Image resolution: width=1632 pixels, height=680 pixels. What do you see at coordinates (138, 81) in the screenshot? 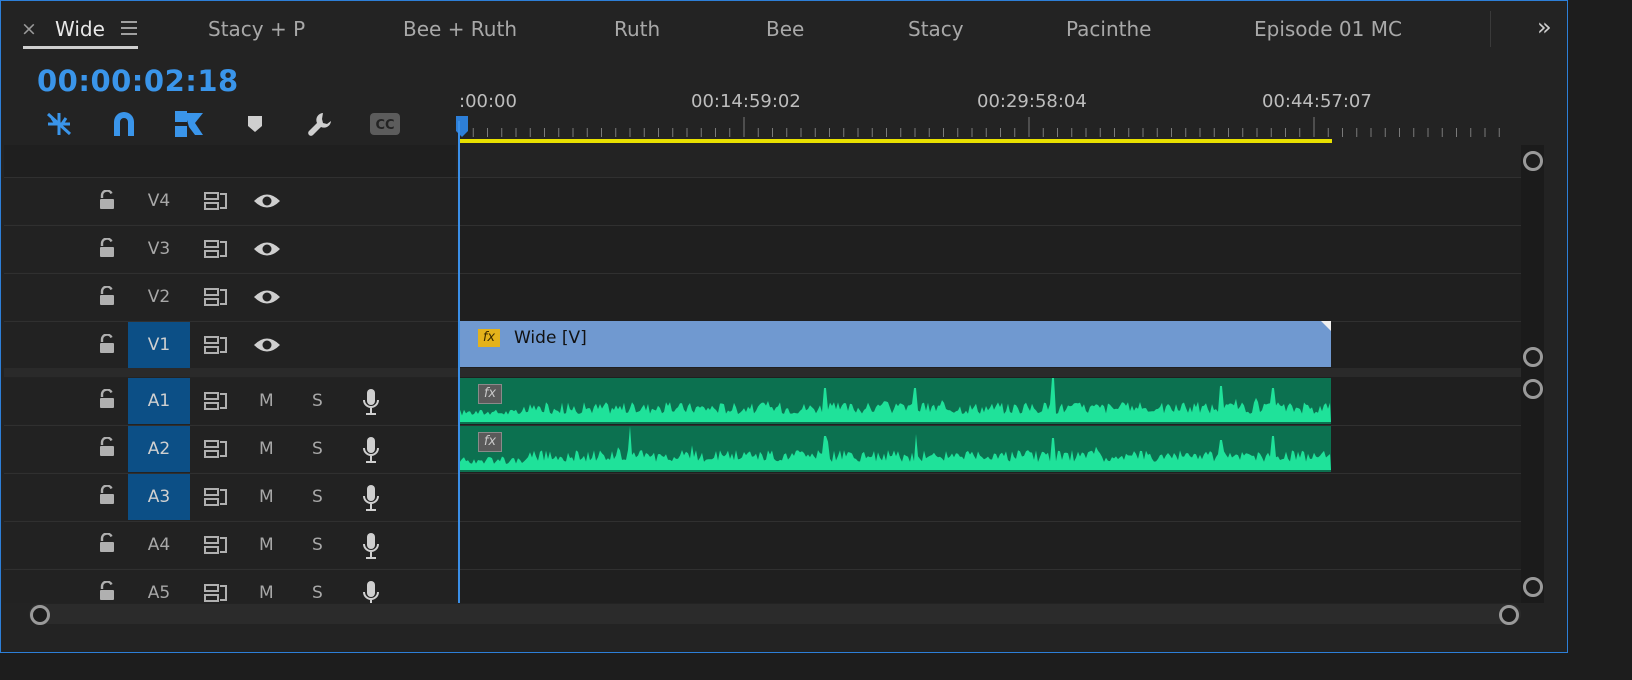
I see `playhead-timecode: 00:00:02:18` at bounding box center [138, 81].